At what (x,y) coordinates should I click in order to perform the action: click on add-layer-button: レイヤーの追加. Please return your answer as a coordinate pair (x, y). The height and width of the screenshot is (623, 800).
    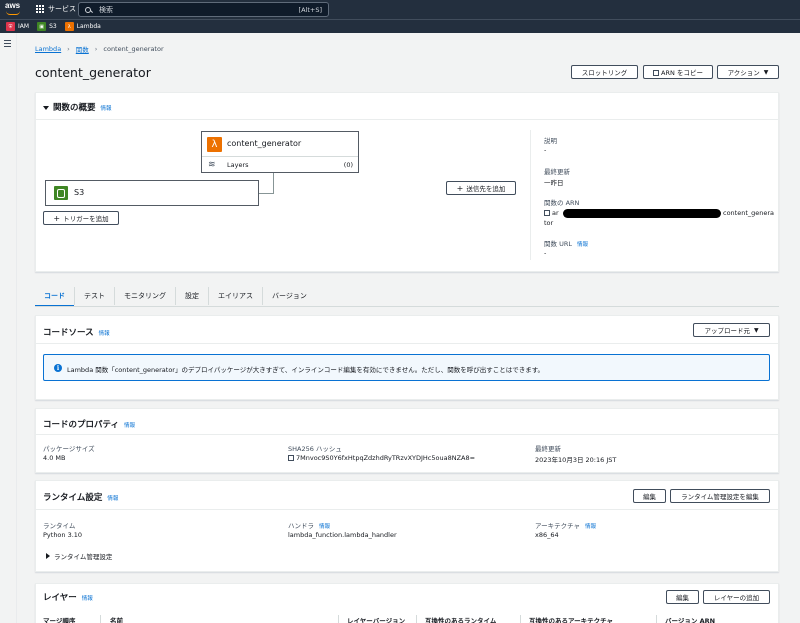
    Looking at the image, I should click on (736, 597).